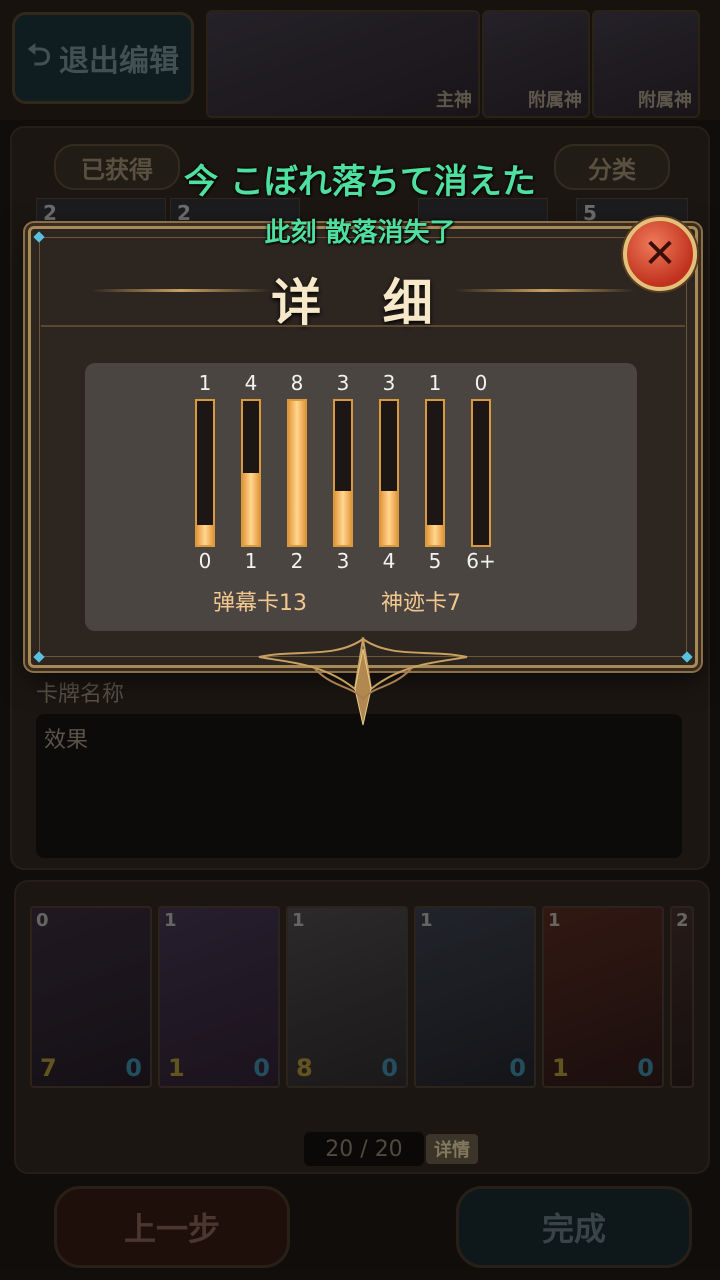 The width and height of the screenshot is (720, 1280). What do you see at coordinates (363, 326) in the screenshot?
I see `title-divider` at bounding box center [363, 326].